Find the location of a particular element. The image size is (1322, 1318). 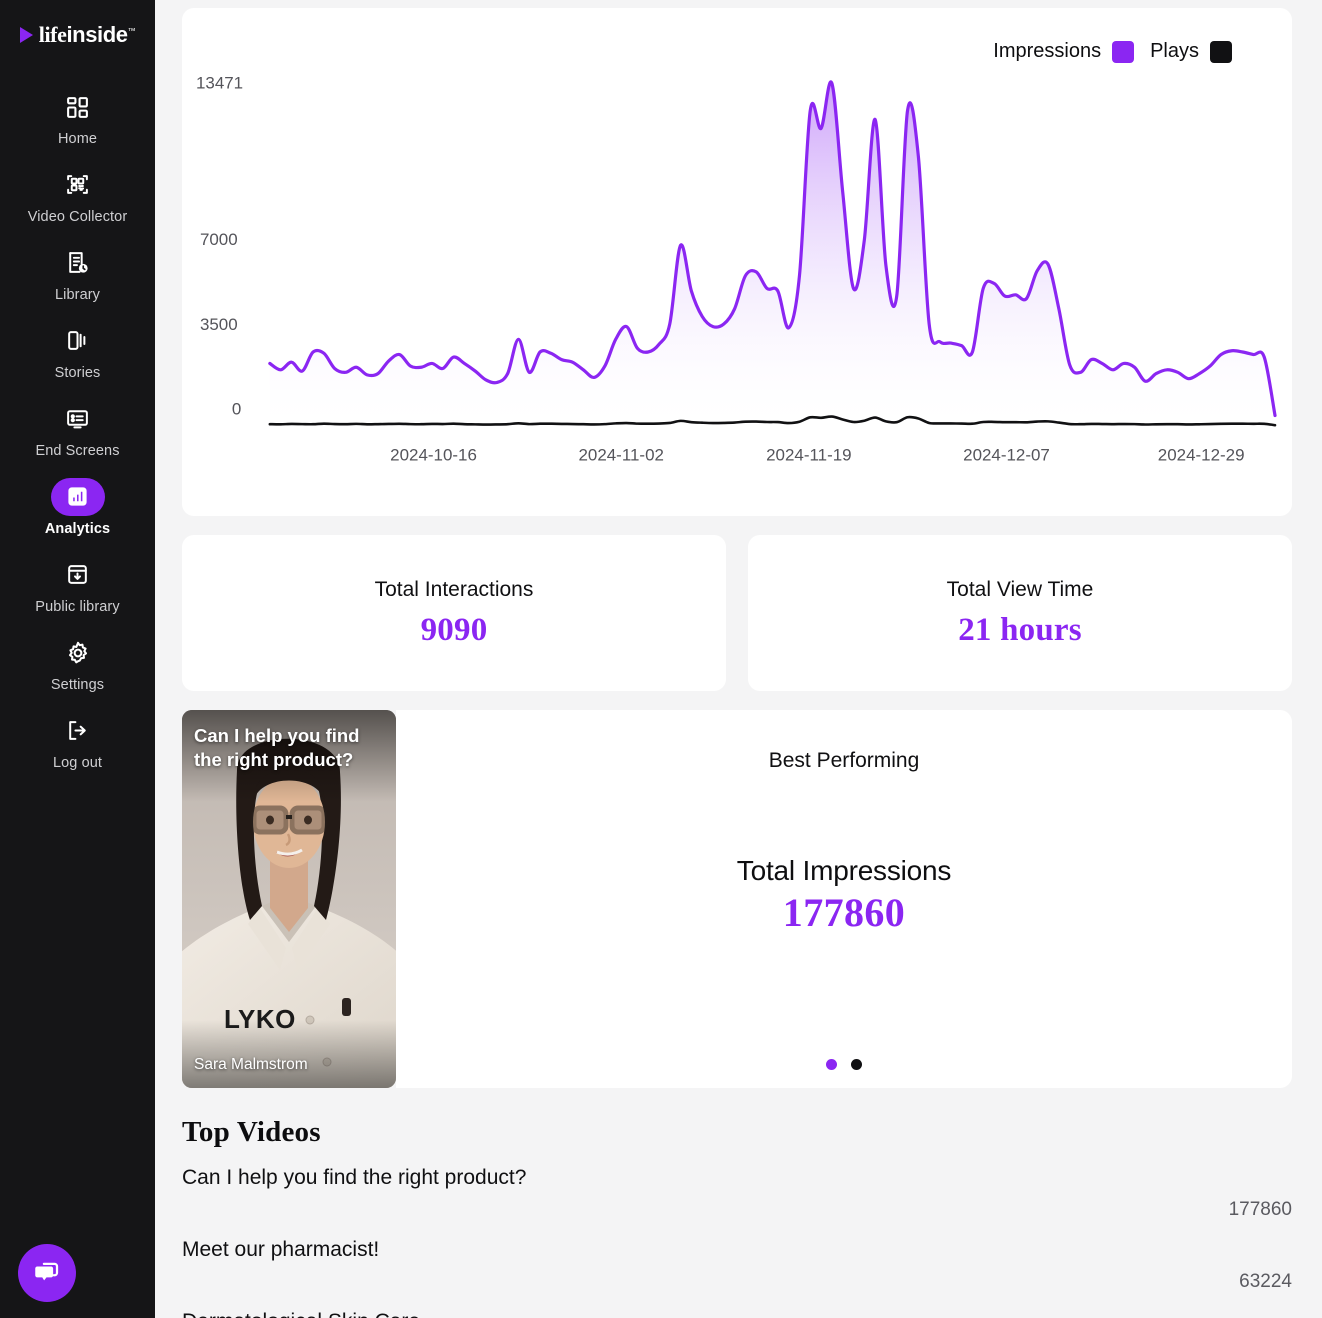

sidebar-item-label: Settings is located at coordinates (77, 684).